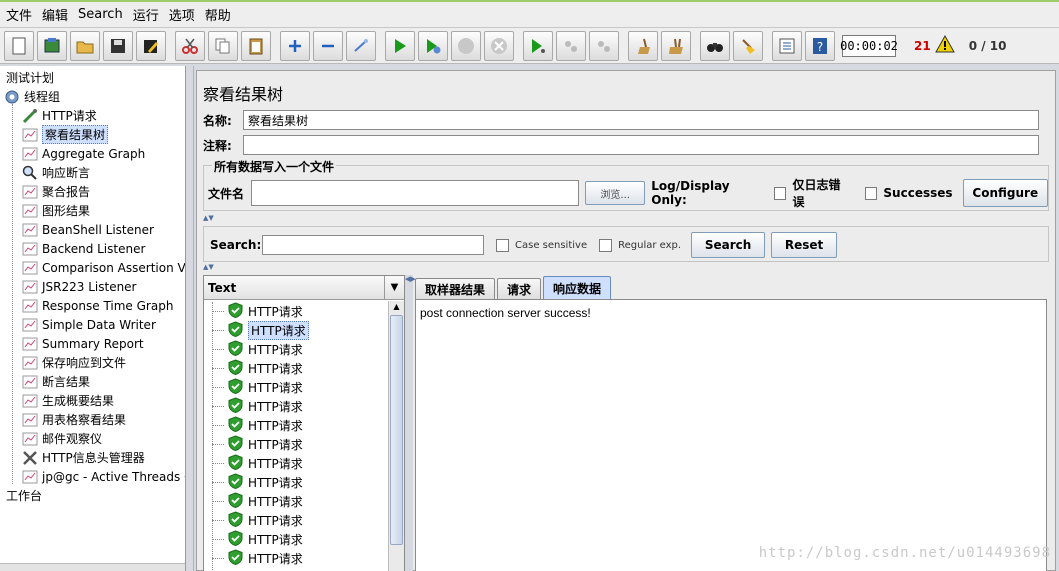 The height and width of the screenshot is (571, 1059). Describe the element at coordinates (604, 45) in the screenshot. I see `remote-shutdown-button` at that location.